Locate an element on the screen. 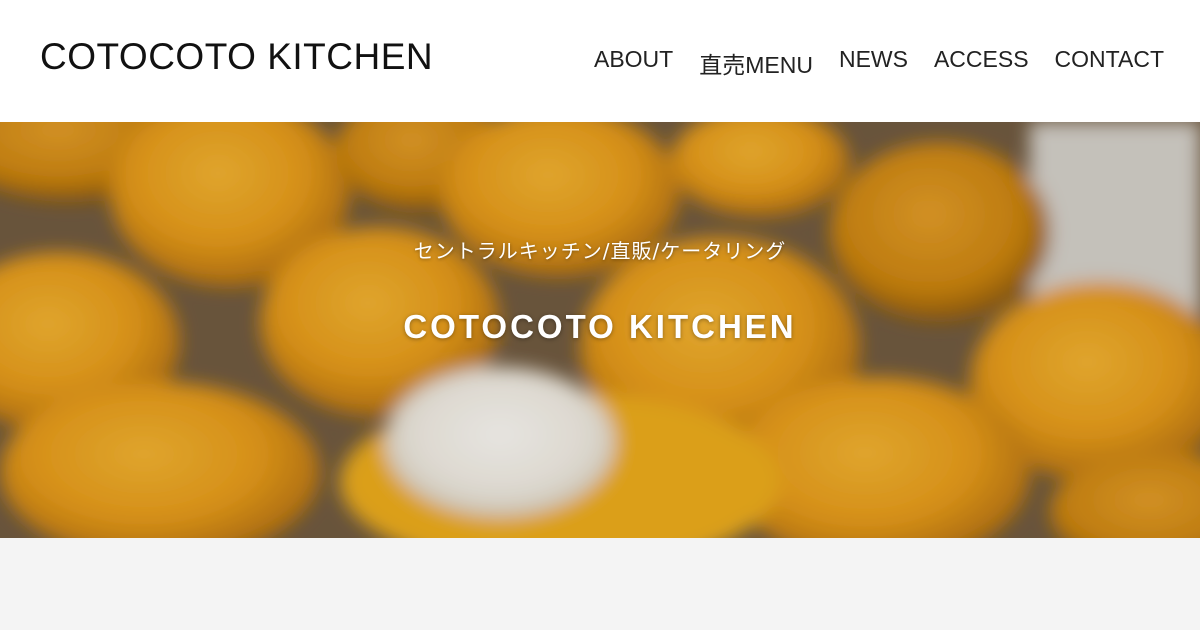 The width and height of the screenshot is (1200, 630). hero-subtitle: セントラルキッチン/直販/ケータリング is located at coordinates (600, 251).